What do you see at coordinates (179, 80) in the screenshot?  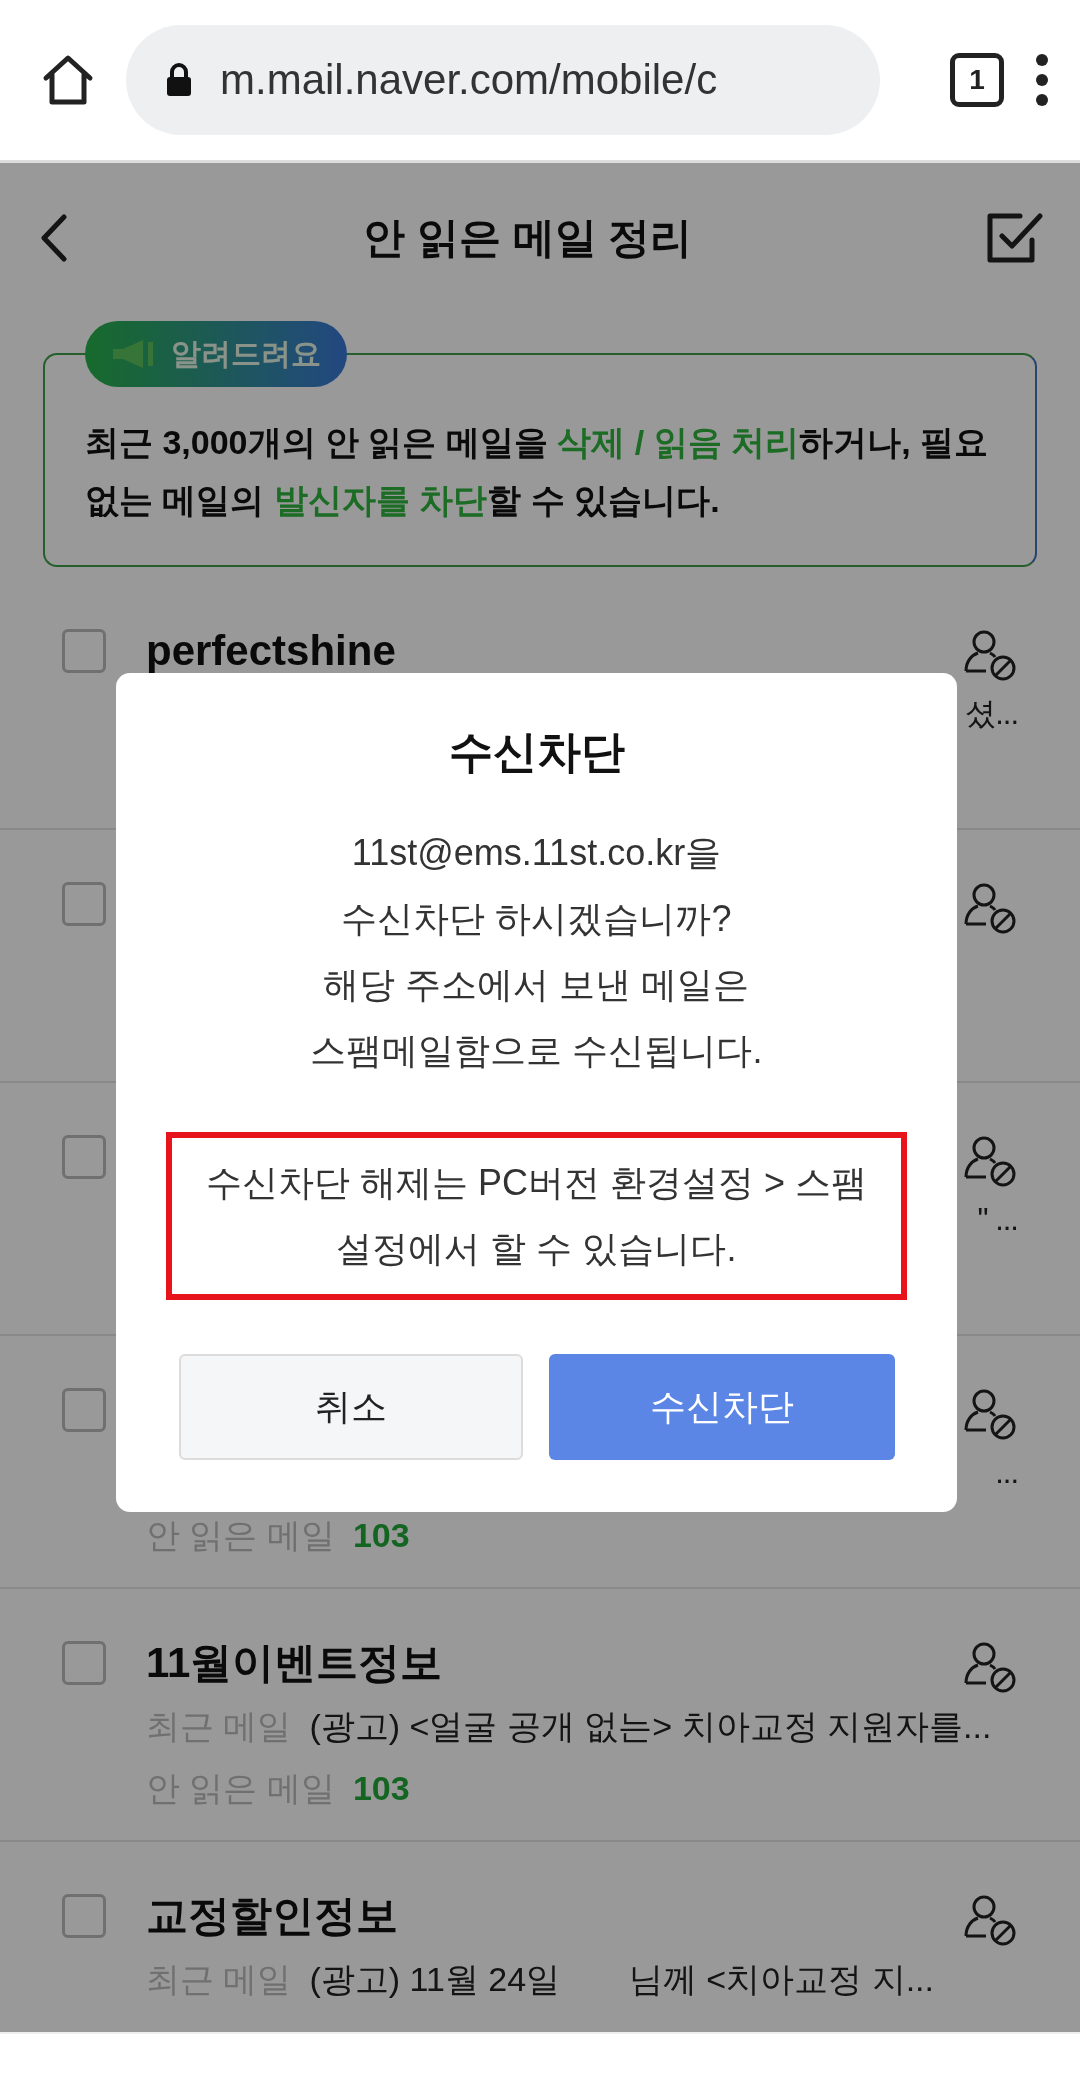 I see `lock-icon` at bounding box center [179, 80].